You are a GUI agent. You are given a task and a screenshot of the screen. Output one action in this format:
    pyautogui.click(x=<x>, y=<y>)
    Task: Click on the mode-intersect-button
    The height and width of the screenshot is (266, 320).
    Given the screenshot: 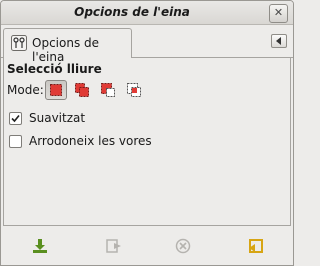 What is the action you would take?
    pyautogui.click(x=134, y=90)
    